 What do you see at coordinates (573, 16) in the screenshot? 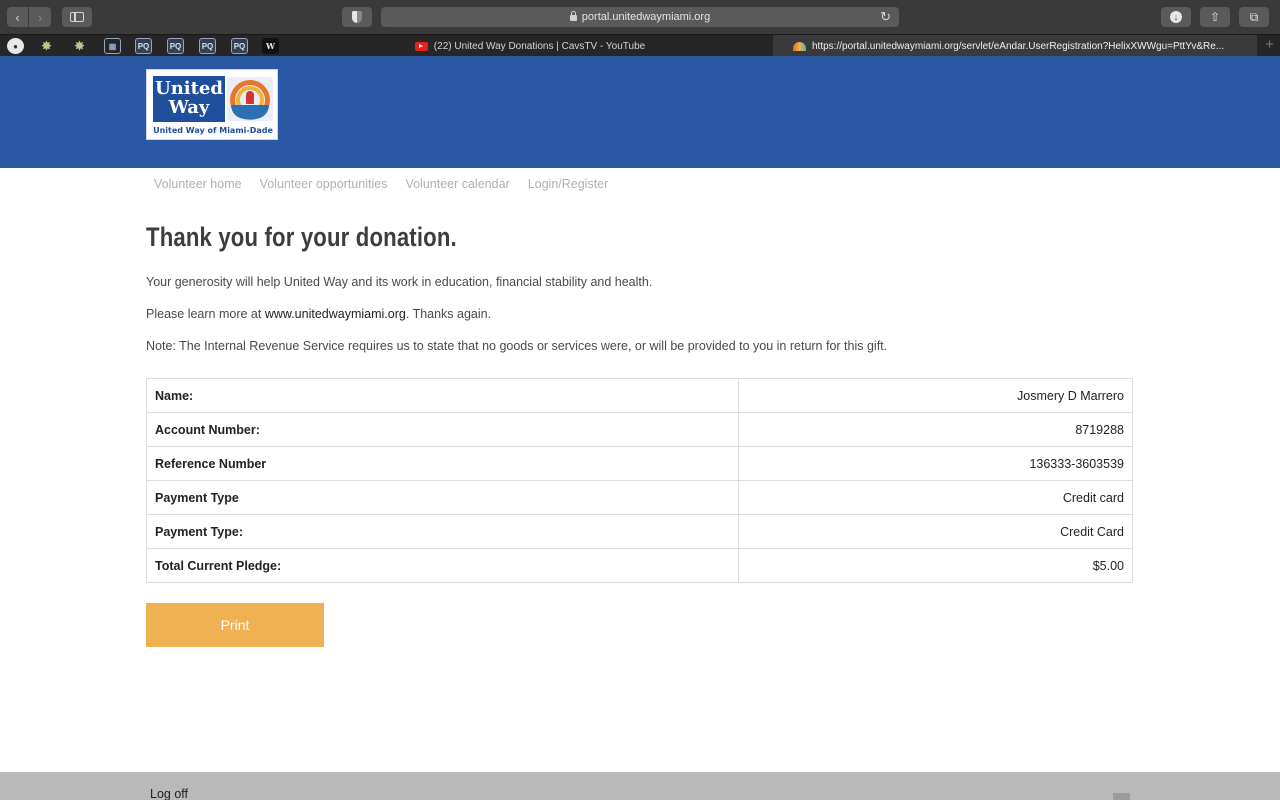
I see `lock-icon` at bounding box center [573, 16].